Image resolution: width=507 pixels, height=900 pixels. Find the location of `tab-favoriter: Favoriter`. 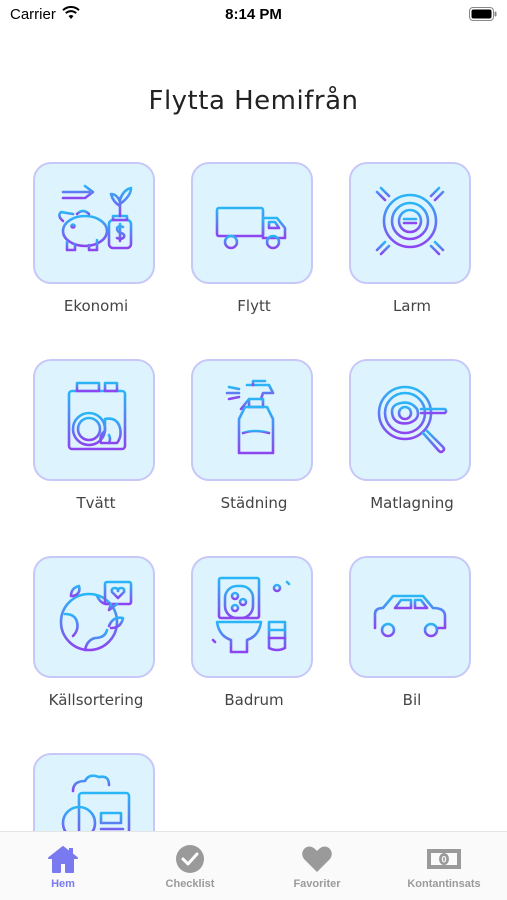

tab-favoriter: Favoriter is located at coordinates (317, 866).